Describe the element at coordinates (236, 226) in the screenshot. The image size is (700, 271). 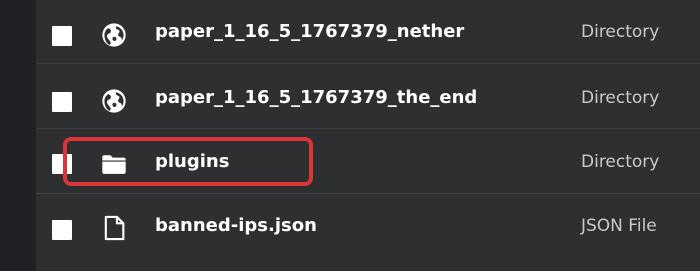
I see `file-name: banned-ips.json` at that location.